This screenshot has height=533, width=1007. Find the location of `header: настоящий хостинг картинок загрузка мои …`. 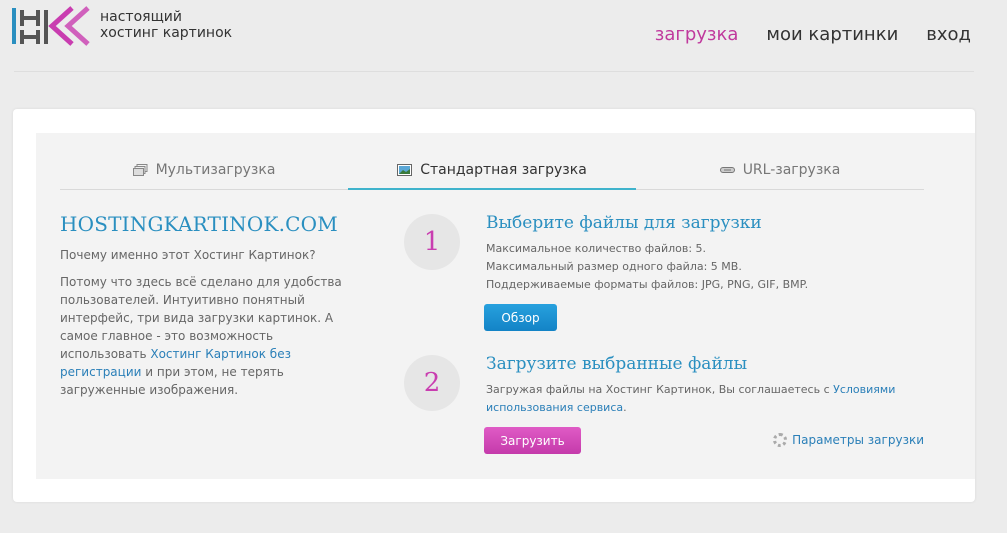

header: настоящий хостинг картинок загрузка мои … is located at coordinates (503, 36).